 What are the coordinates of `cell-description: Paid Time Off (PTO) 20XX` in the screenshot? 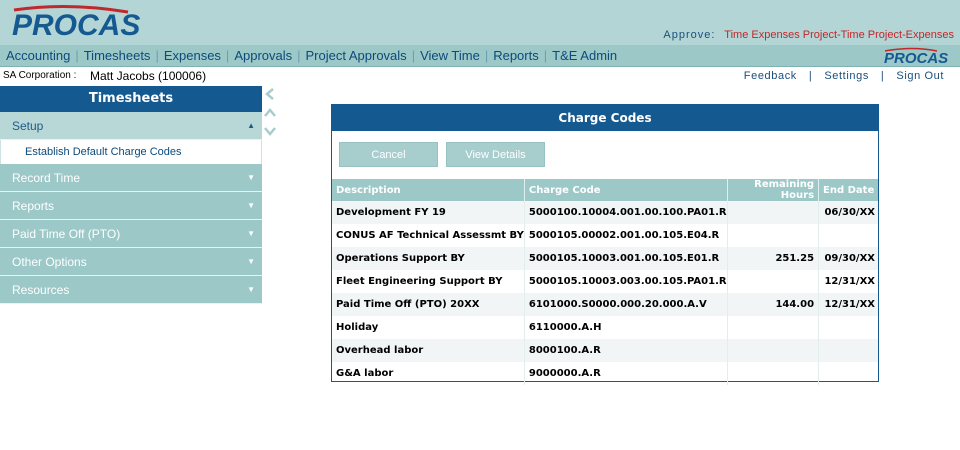 It's located at (428, 304).